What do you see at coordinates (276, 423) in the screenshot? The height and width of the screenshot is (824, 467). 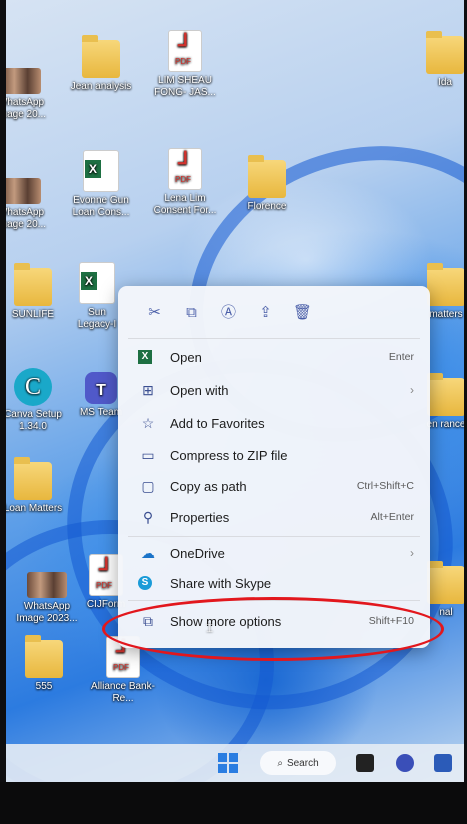 I see `menu-item-add-to-favorites: ☆ Add to Favorites` at bounding box center [276, 423].